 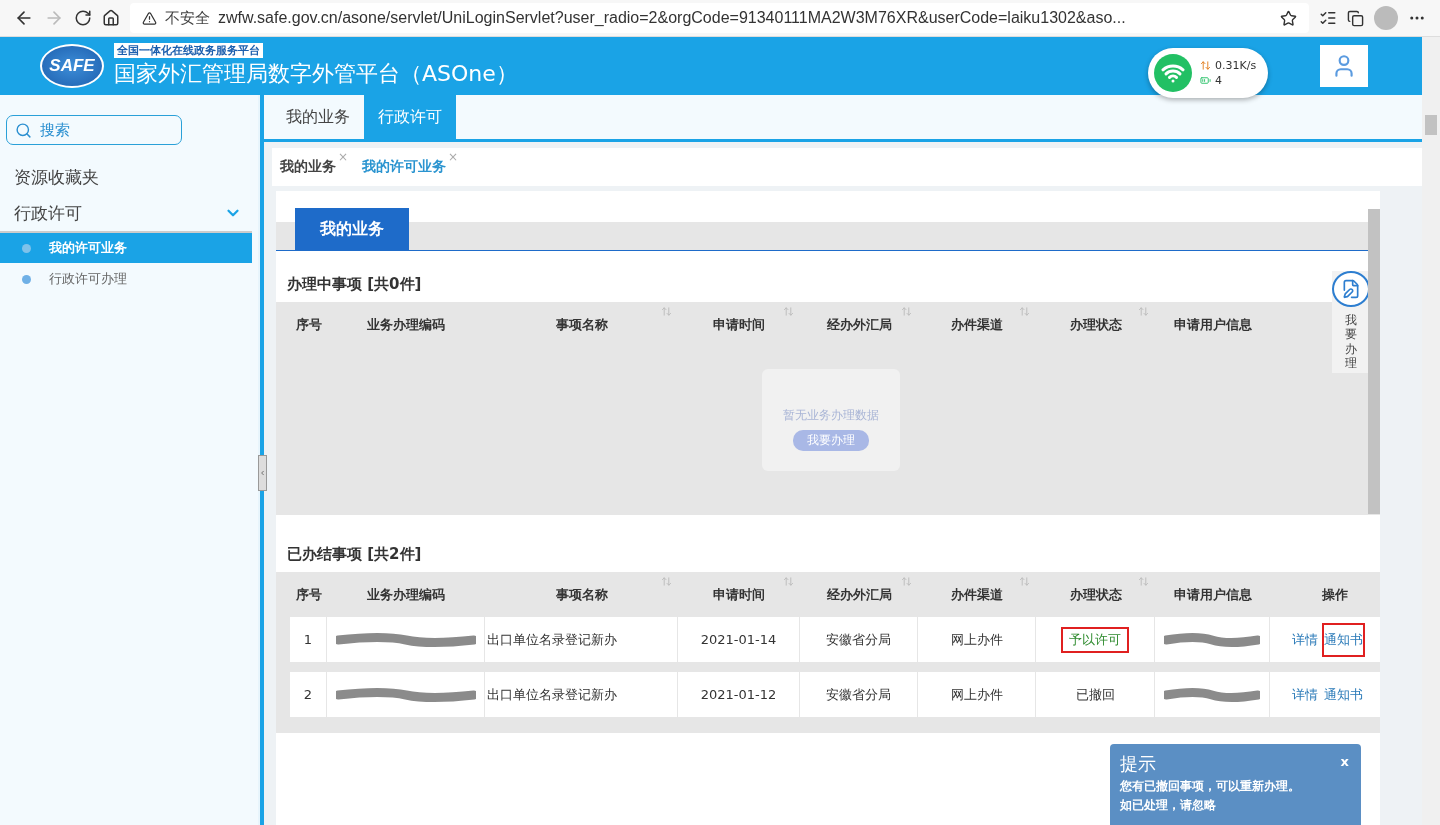 What do you see at coordinates (308, 639) in the screenshot?
I see `table-cell: 1` at bounding box center [308, 639].